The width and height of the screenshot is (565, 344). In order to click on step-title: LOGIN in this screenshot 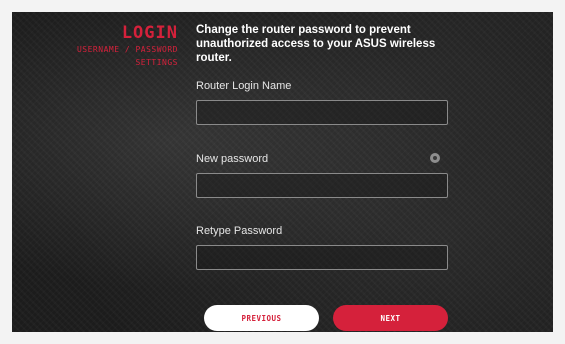, I will do `click(149, 33)`.